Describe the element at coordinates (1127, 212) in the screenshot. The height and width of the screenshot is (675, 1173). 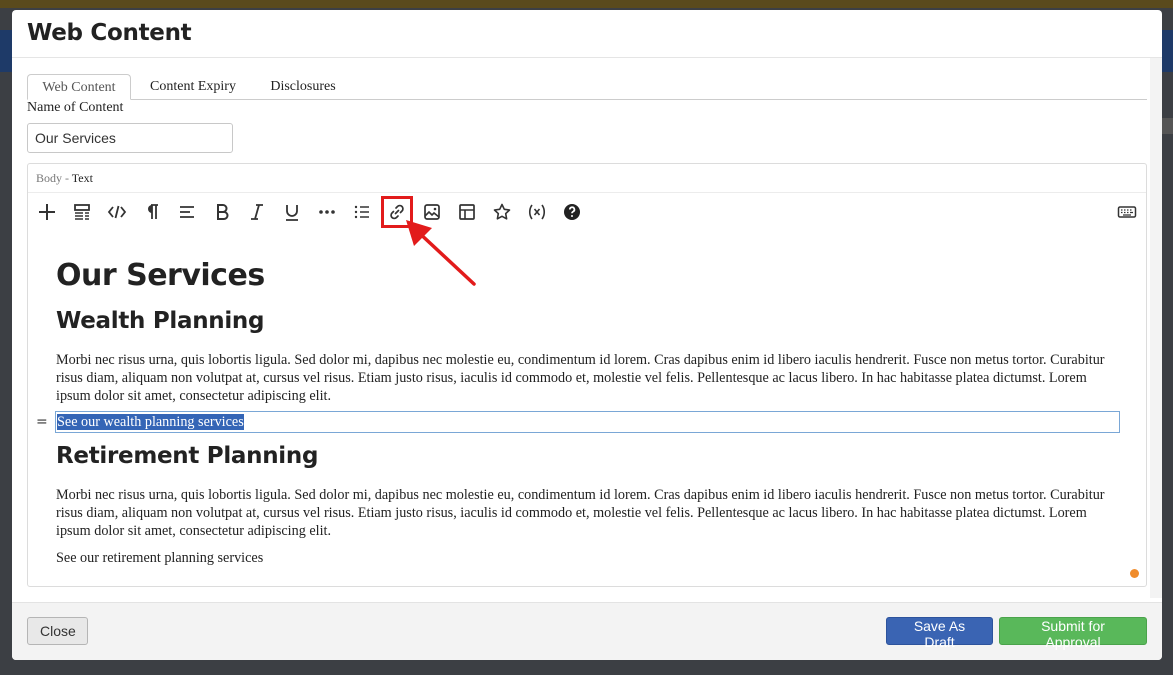
I see `keyboard-icon` at that location.